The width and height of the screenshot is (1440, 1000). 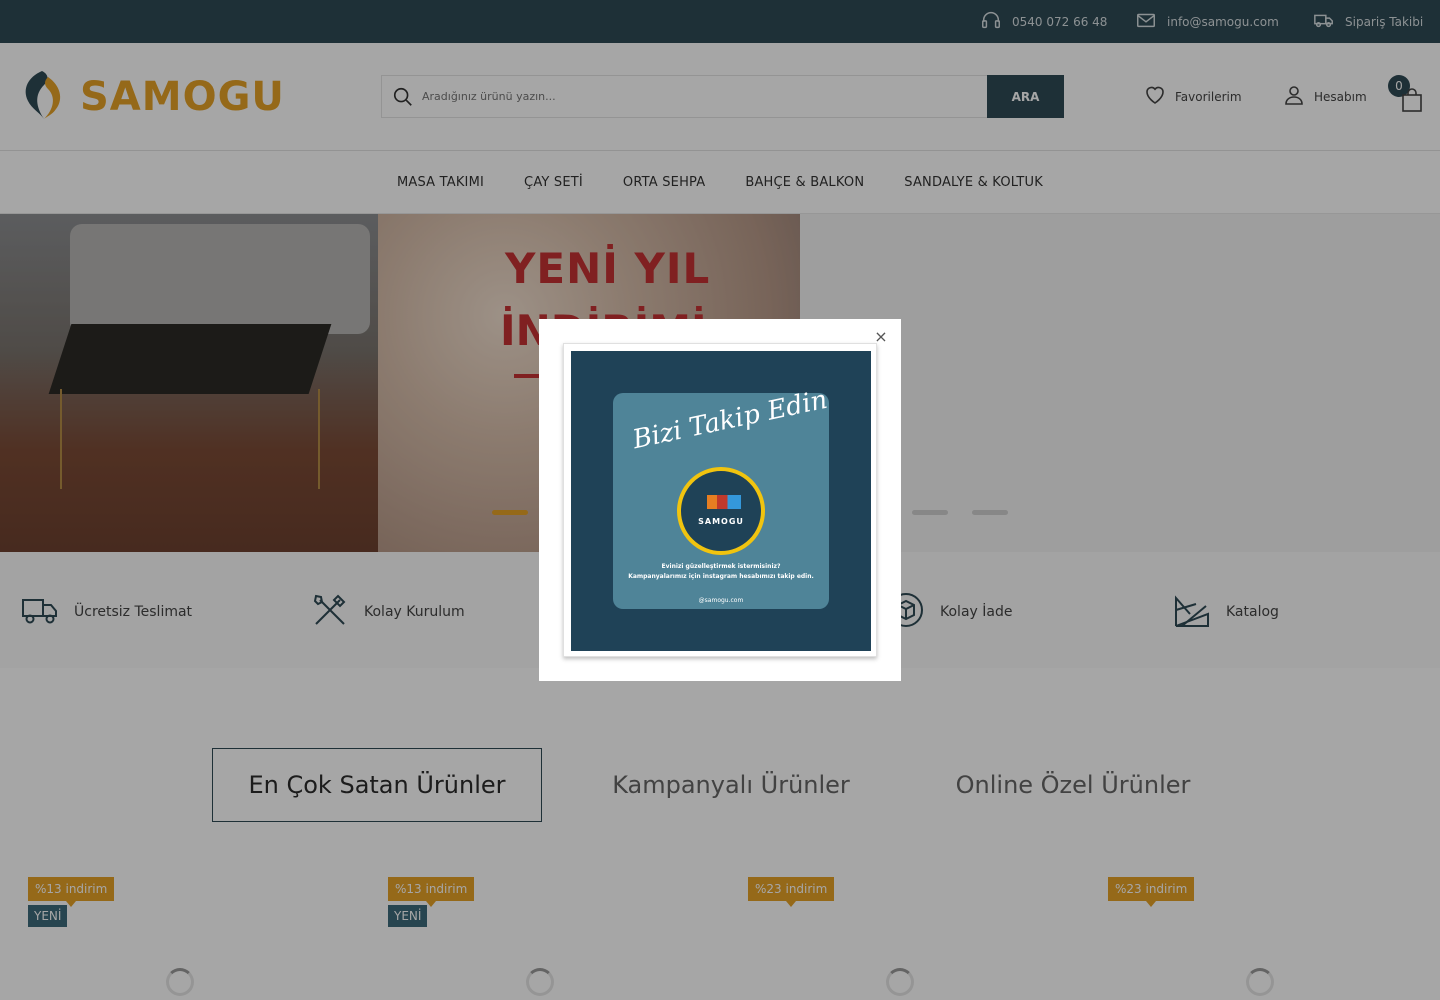 What do you see at coordinates (721, 521) in the screenshot?
I see `promo-brand: SAMOGU` at bounding box center [721, 521].